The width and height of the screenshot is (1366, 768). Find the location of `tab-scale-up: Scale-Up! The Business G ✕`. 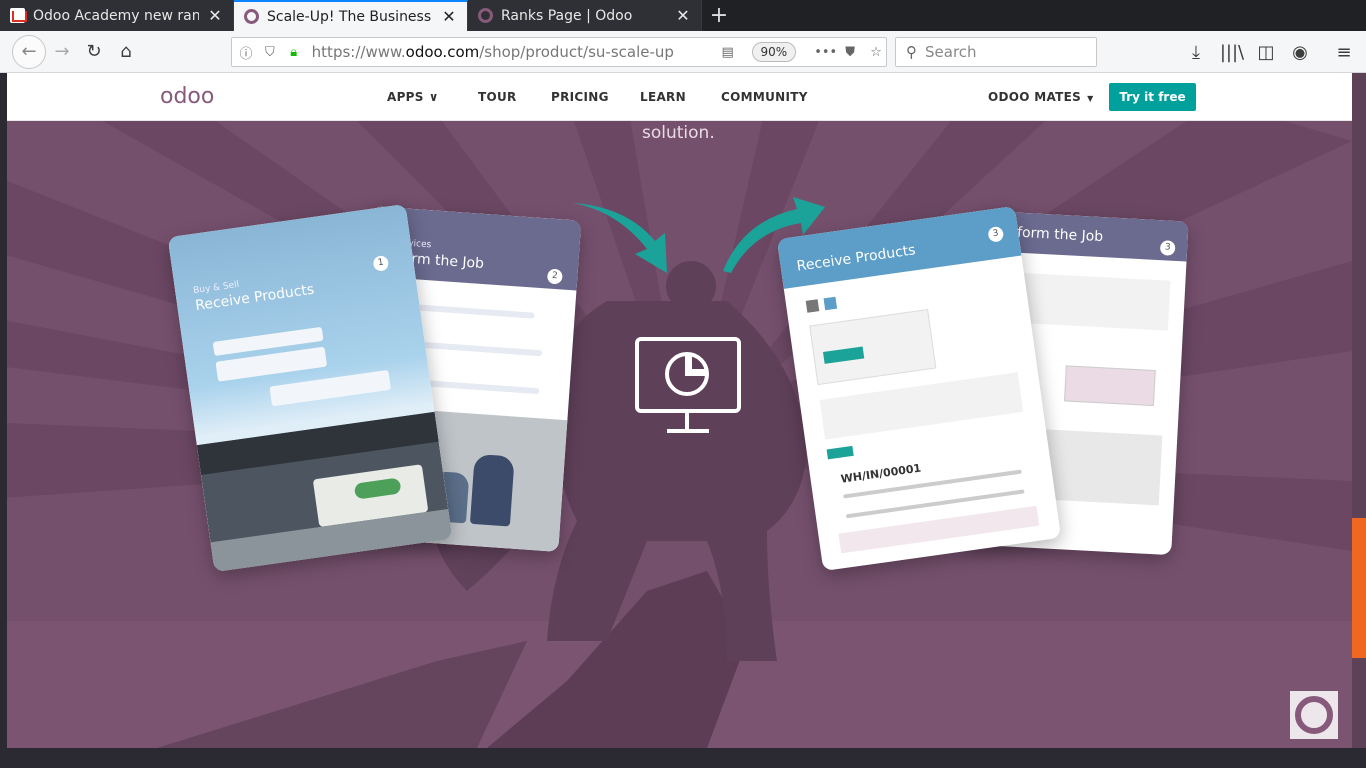

tab-scale-up: Scale-Up! The Business G ✕ is located at coordinates (351, 15).